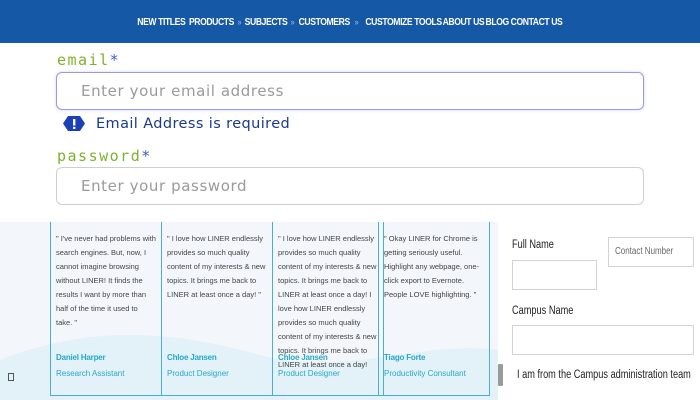 This screenshot has height=400, width=700. Describe the element at coordinates (644, 251) in the screenshot. I see `contact-number-placeholder: Contact Number` at that location.